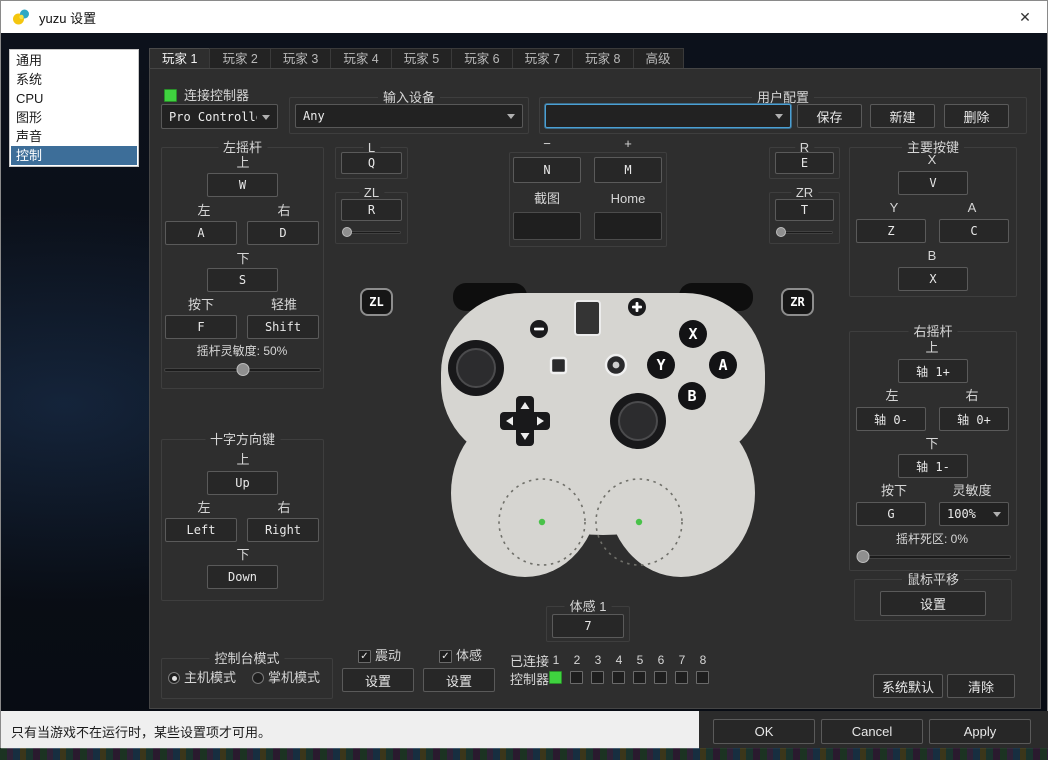 This screenshot has width=1048, height=760. I want to click on profile-delete-button: 删除, so click(976, 116).